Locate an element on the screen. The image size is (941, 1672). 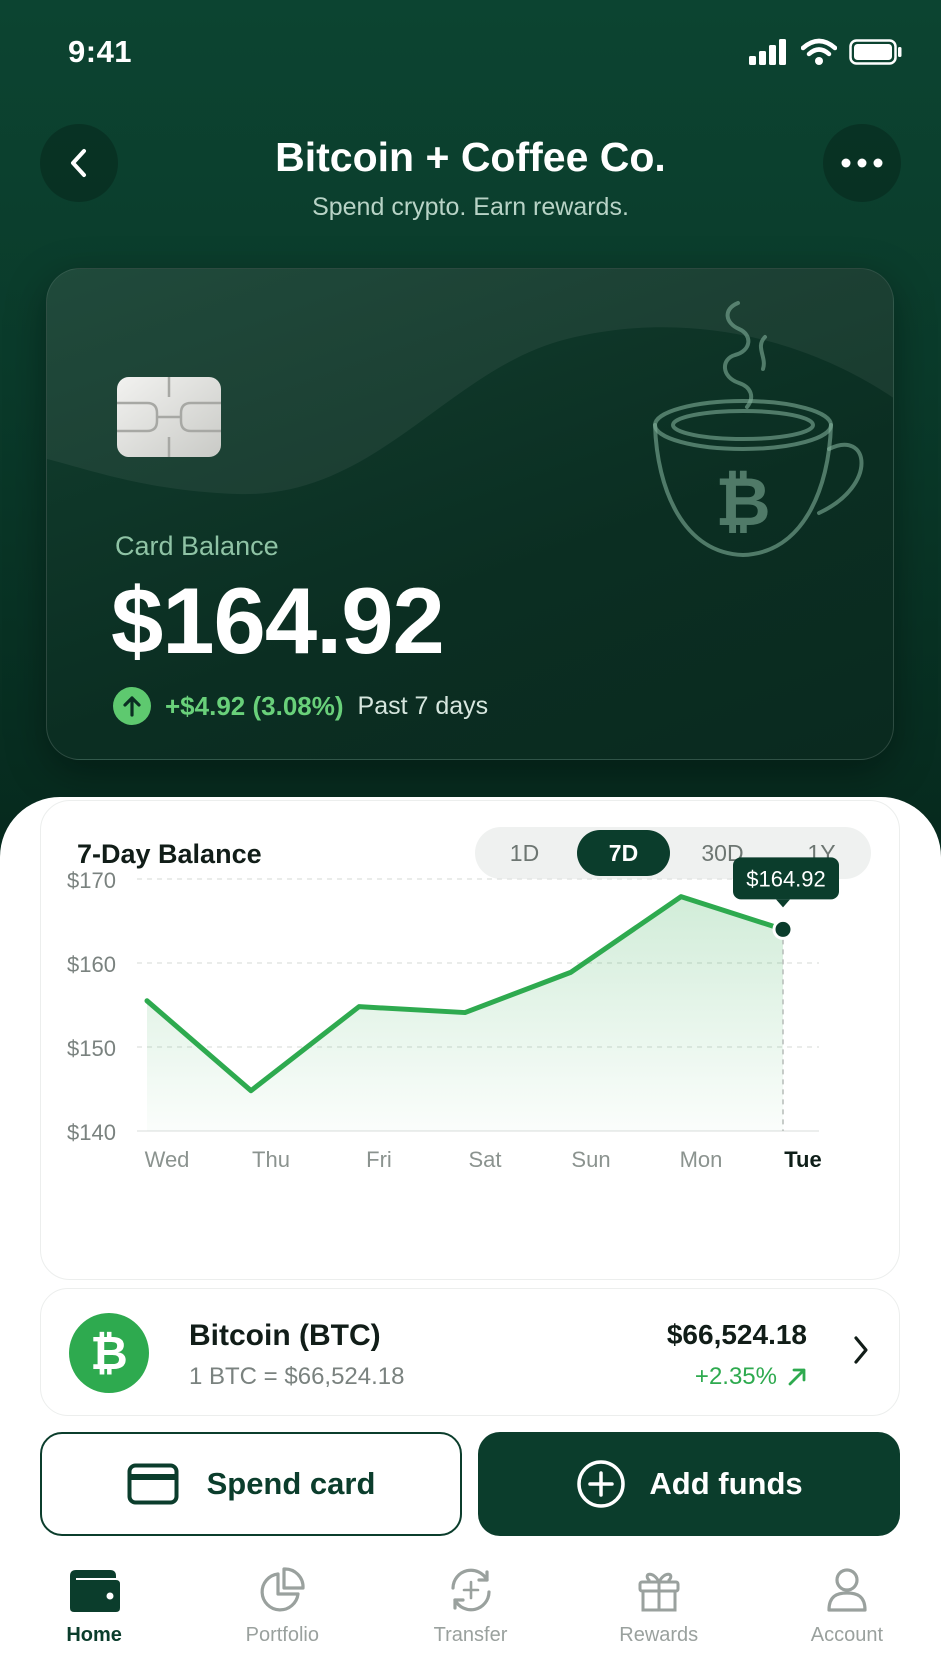
nav-label-home: Home is located at coordinates (94, 1635).